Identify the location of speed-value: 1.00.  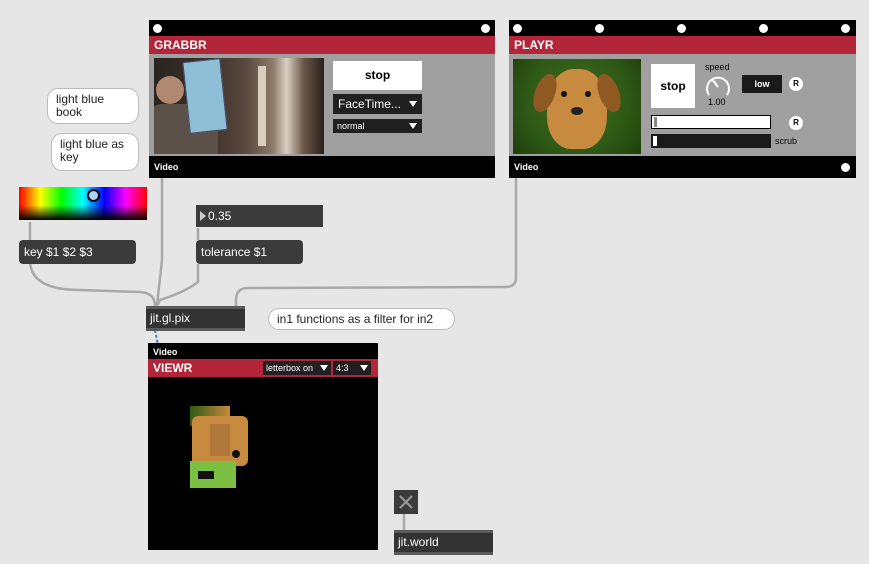
(717, 102).